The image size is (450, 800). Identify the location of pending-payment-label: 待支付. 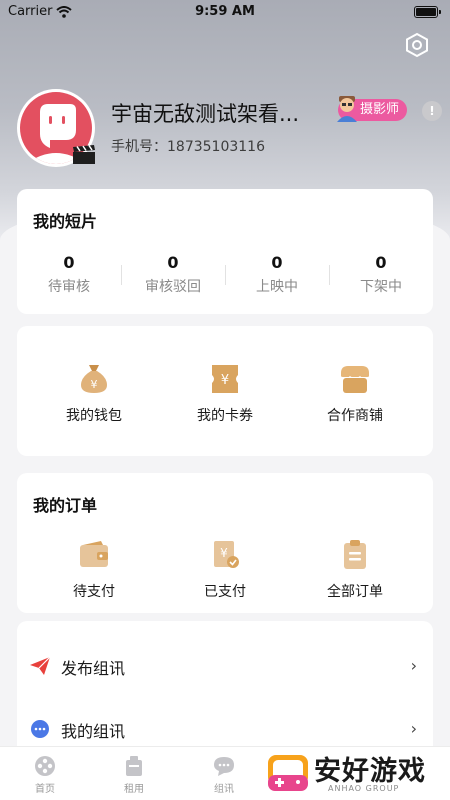
(94, 592).